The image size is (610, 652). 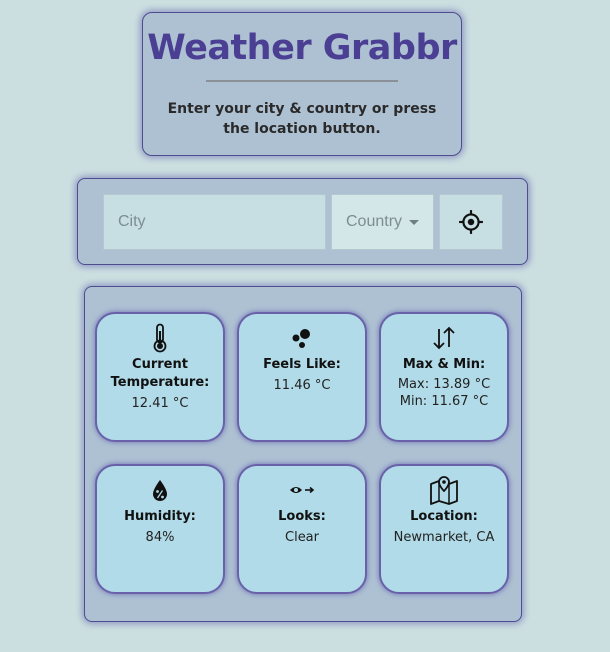 I want to click on humidity-drop-icon, so click(x=160, y=490).